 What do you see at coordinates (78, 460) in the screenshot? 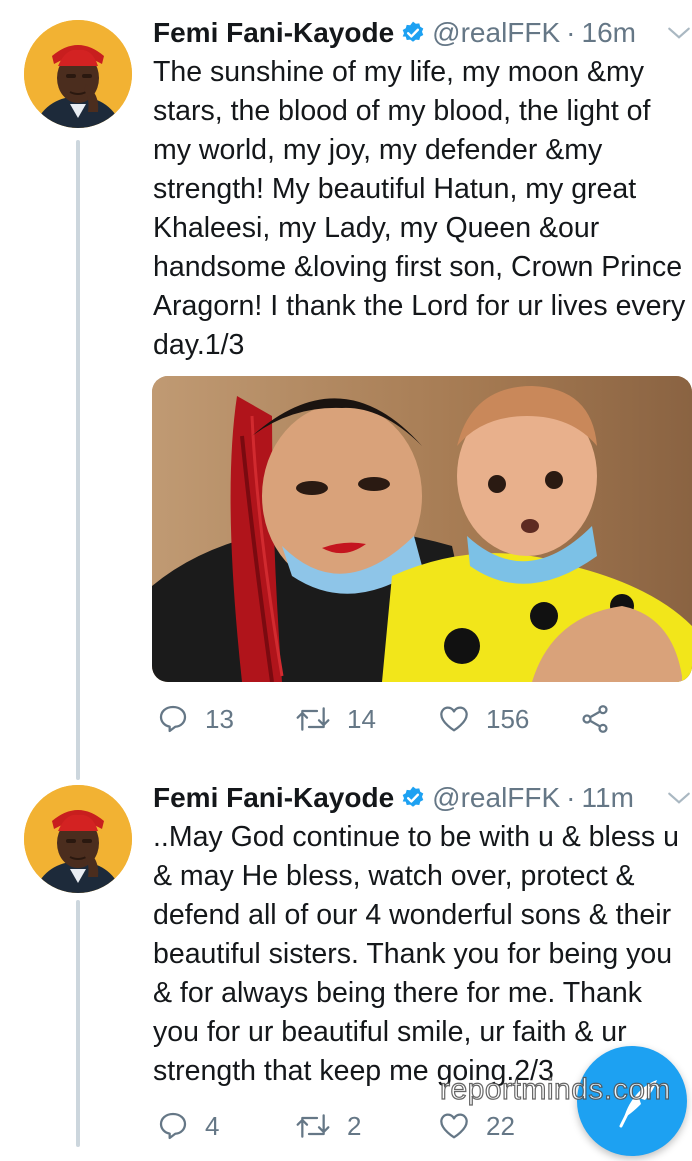
I see `thread-line` at bounding box center [78, 460].